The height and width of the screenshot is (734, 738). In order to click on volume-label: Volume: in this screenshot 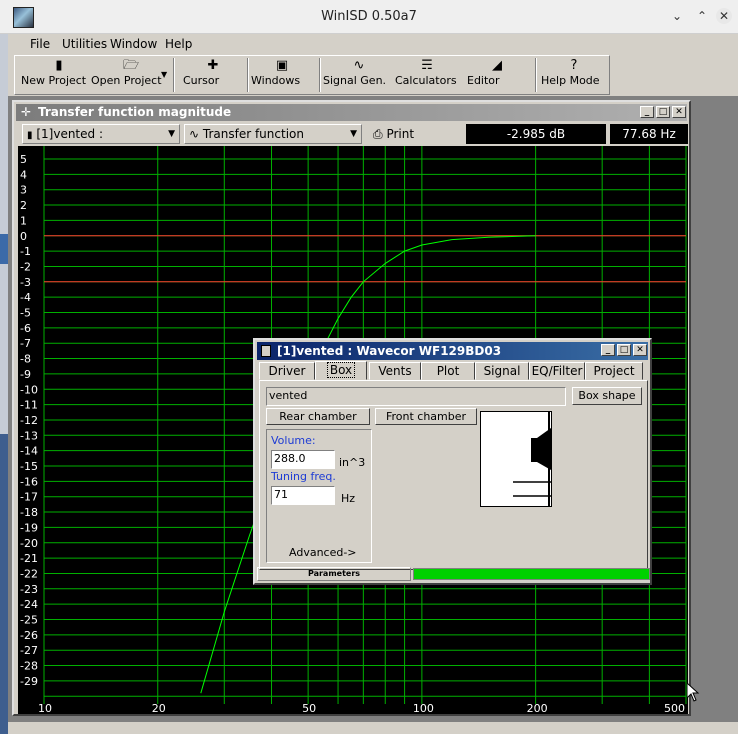, I will do `click(293, 440)`.